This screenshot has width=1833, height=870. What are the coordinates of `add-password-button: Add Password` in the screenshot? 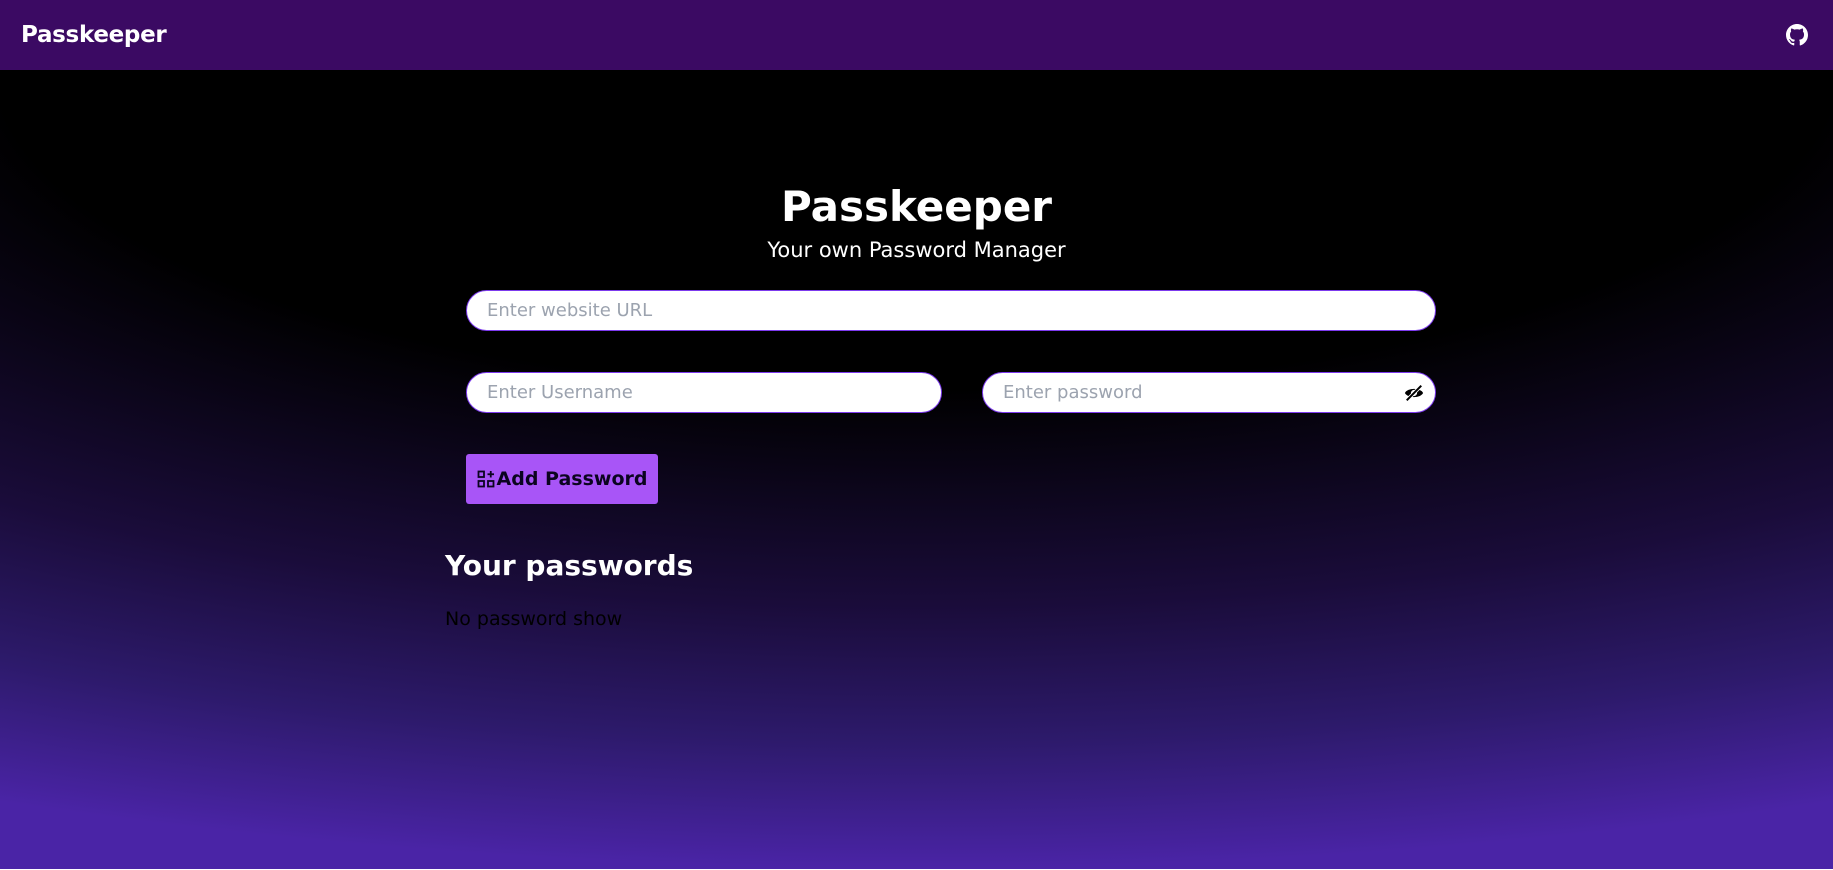 It's located at (562, 479).